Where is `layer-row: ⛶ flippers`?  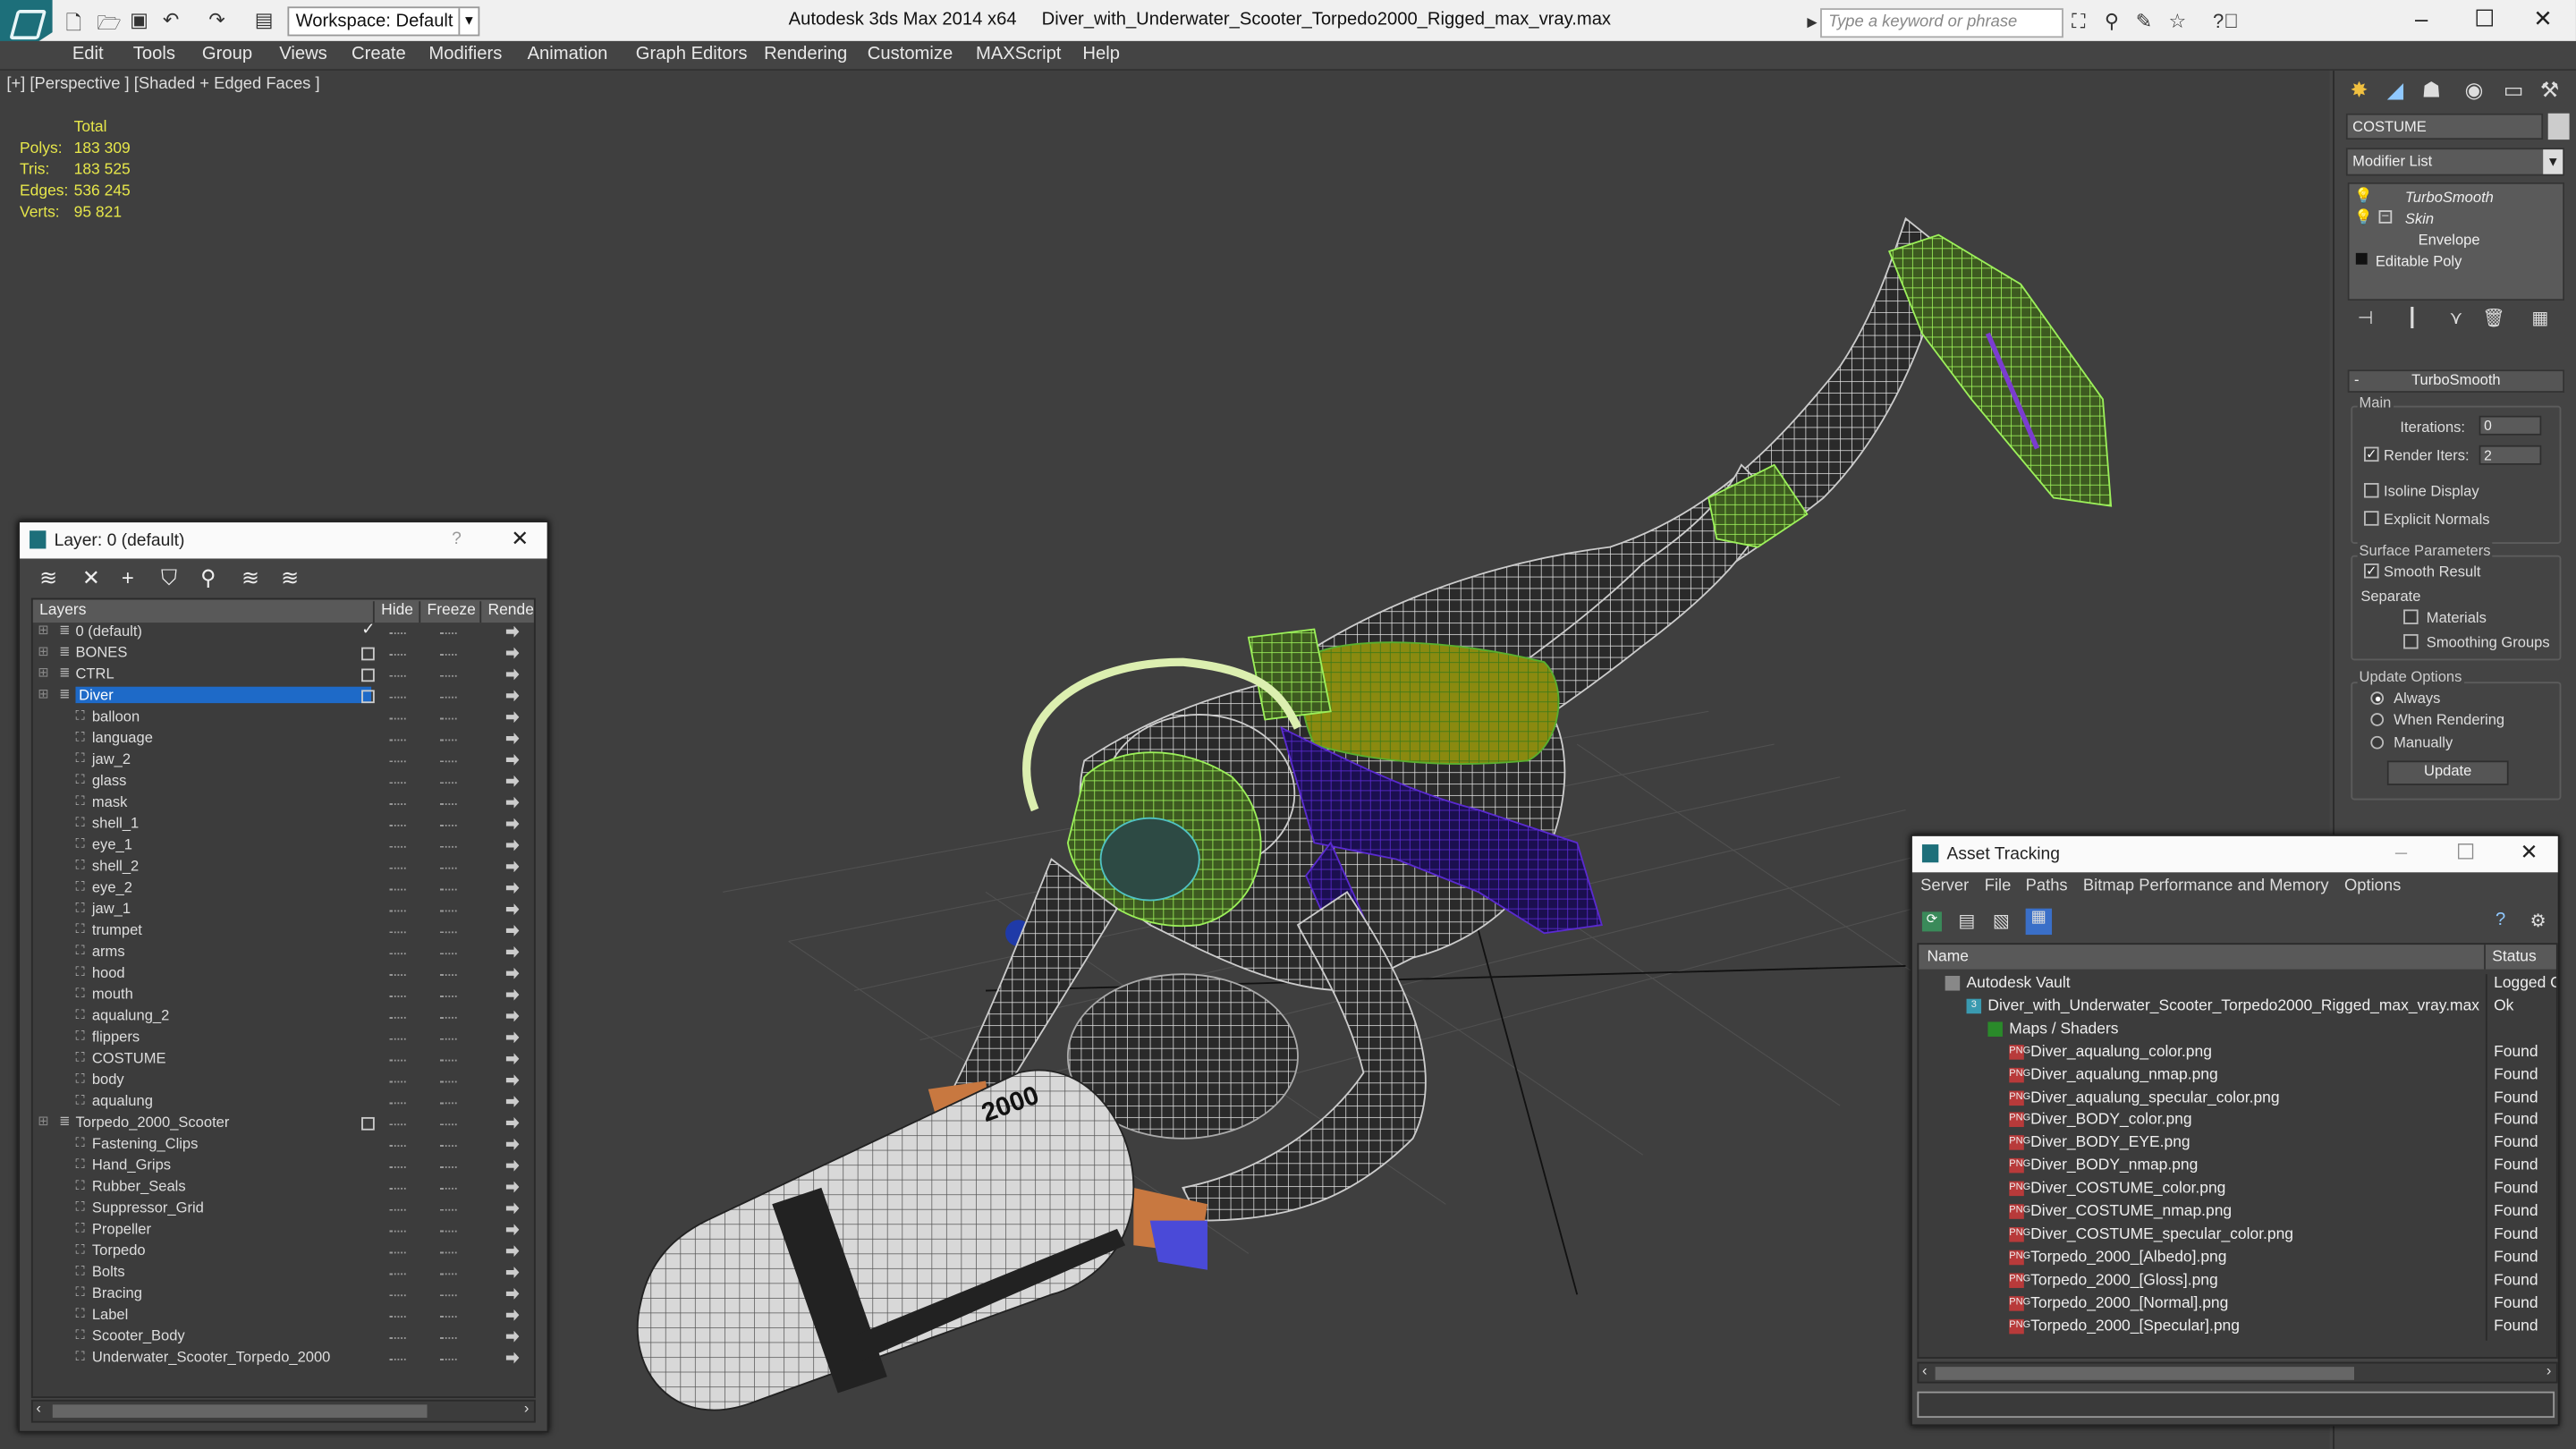
layer-row: ⛶ flippers is located at coordinates (283, 1039).